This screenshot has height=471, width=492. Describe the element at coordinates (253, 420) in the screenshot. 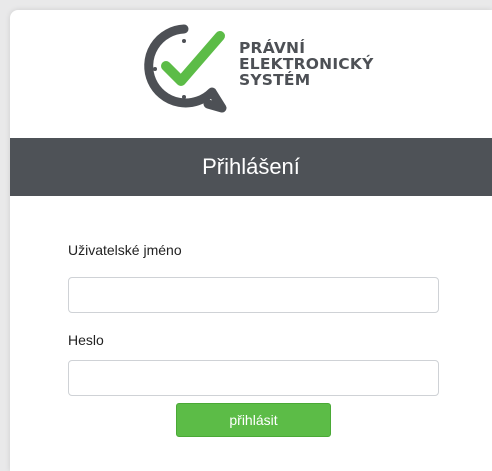

I see `login-button: přihlásit` at that location.